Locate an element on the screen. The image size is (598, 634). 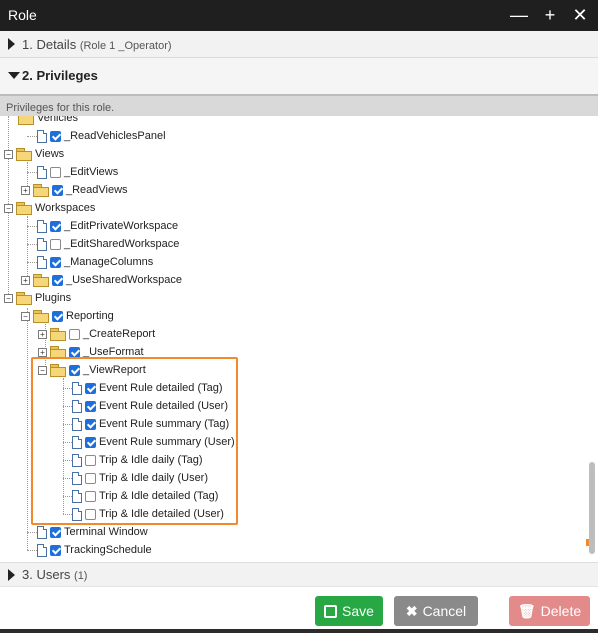
section-privileges-label: 2. Privileges is located at coordinates (60, 75).